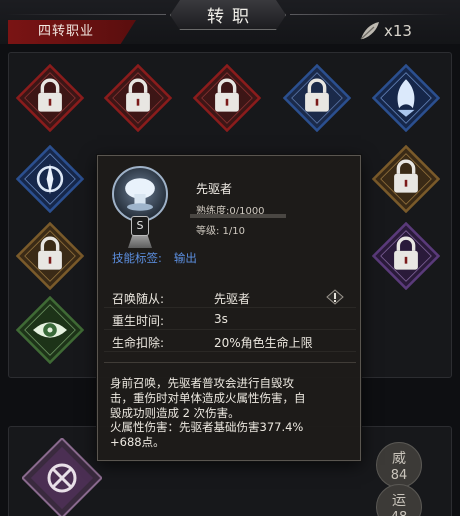  I want to click on selected-job-emblem, so click(62, 477).